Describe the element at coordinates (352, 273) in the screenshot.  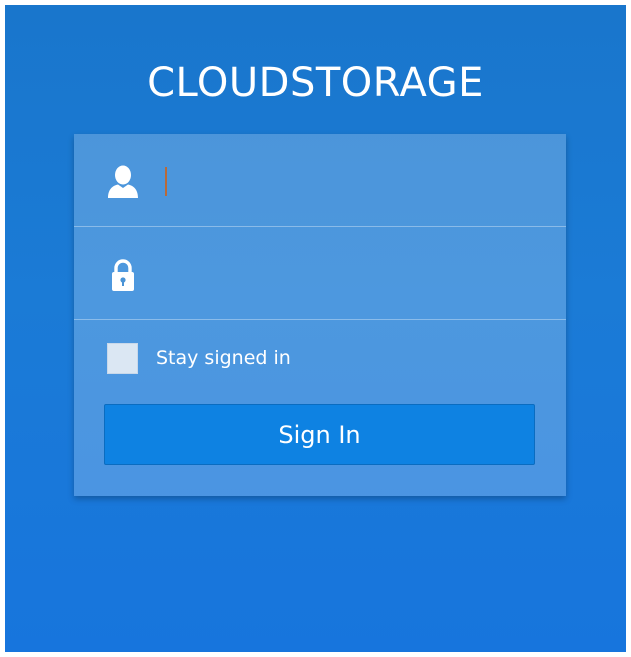
I see `password-input` at that location.